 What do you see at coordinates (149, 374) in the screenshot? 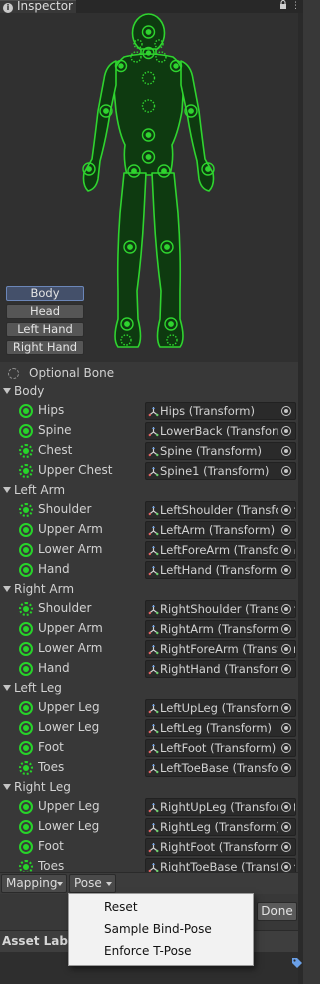
I see `optional-bone-legend: Optional Bone` at bounding box center [149, 374].